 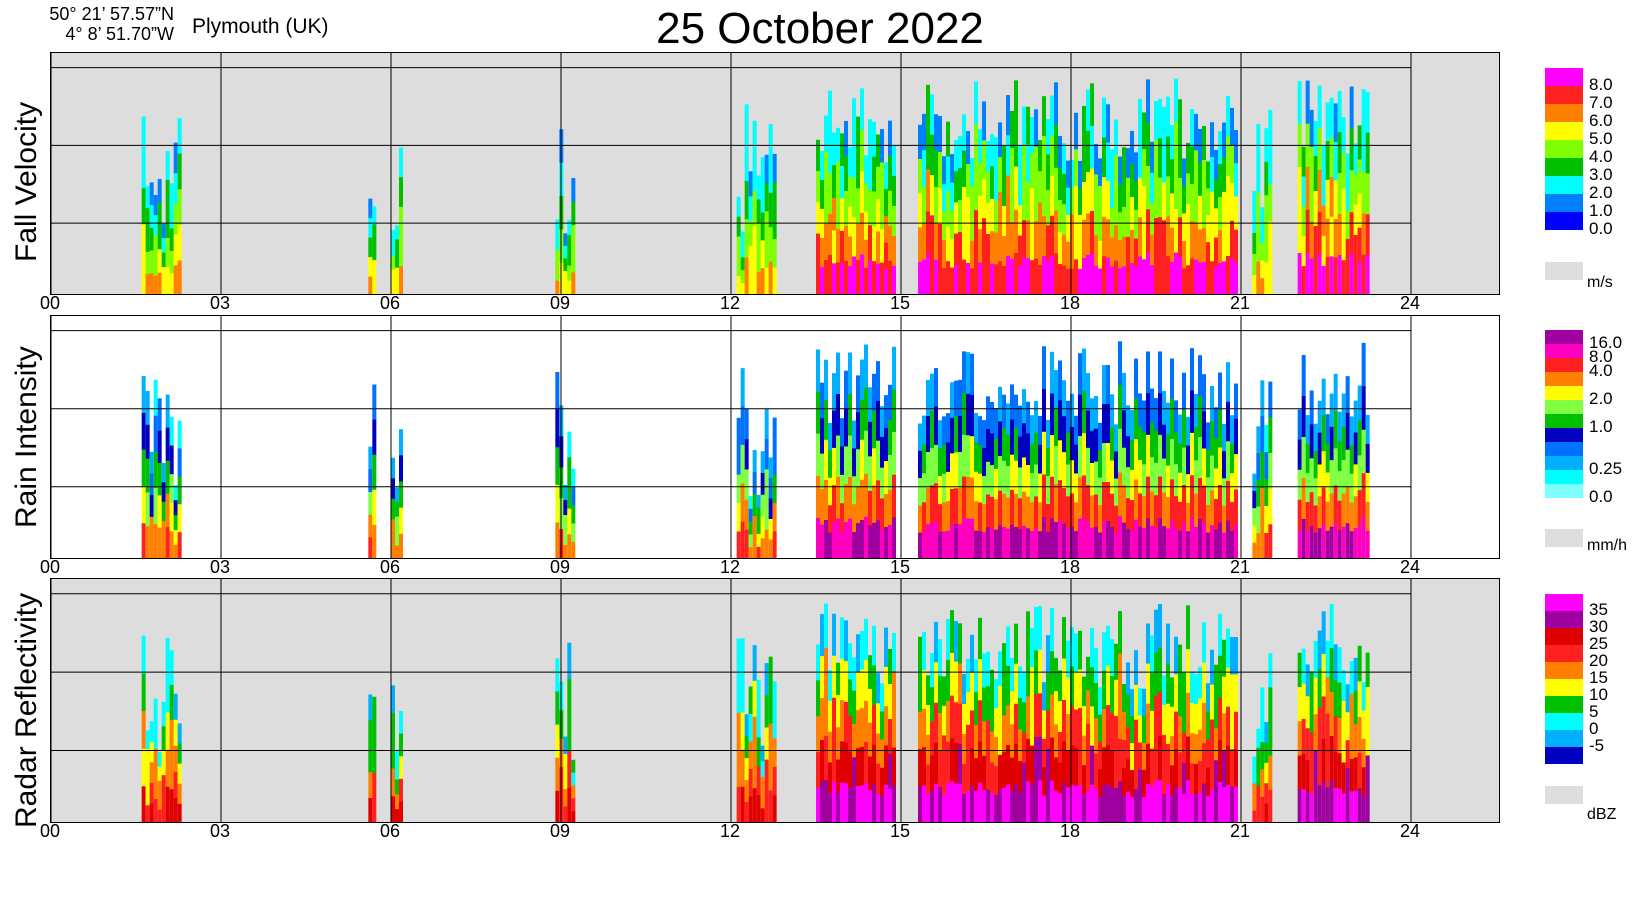 What do you see at coordinates (220, 831) in the screenshot?
I see `x-tick-label: 03` at bounding box center [220, 831].